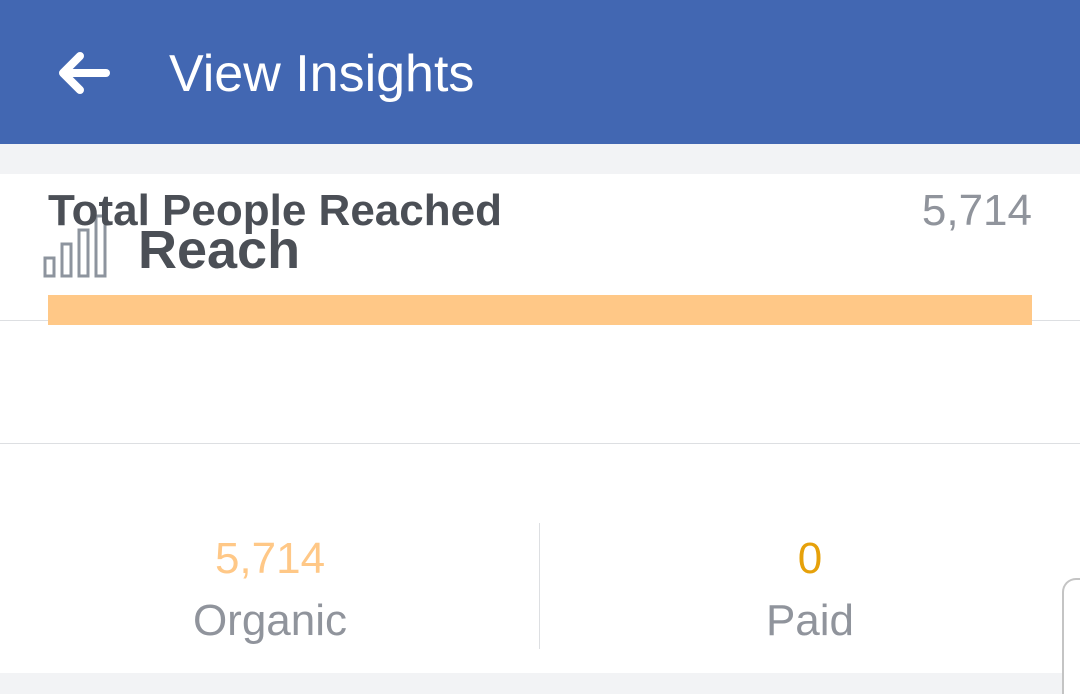 This screenshot has width=1080, height=694. I want to click on paid-label: Paid, so click(810, 620).